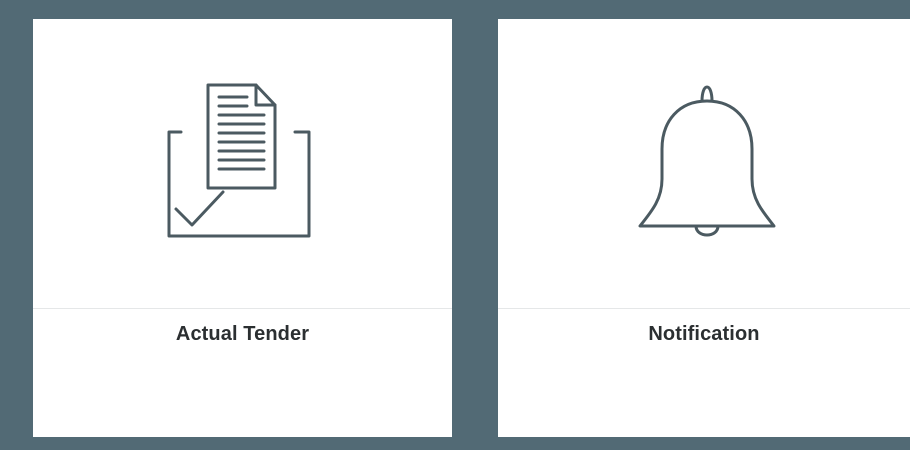 The height and width of the screenshot is (450, 910). I want to click on tender-document-check-icon, so click(239, 160).